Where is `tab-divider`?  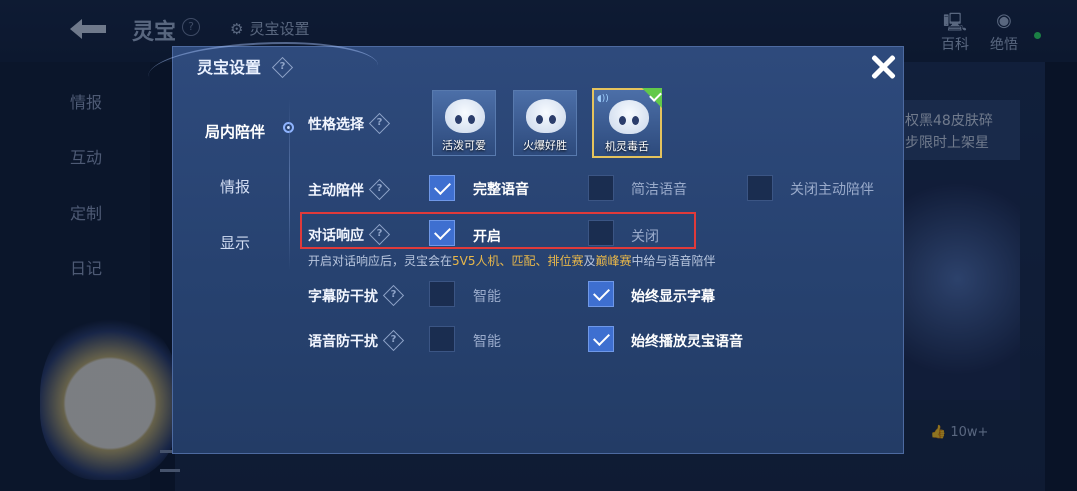 tab-divider is located at coordinates (289, 185).